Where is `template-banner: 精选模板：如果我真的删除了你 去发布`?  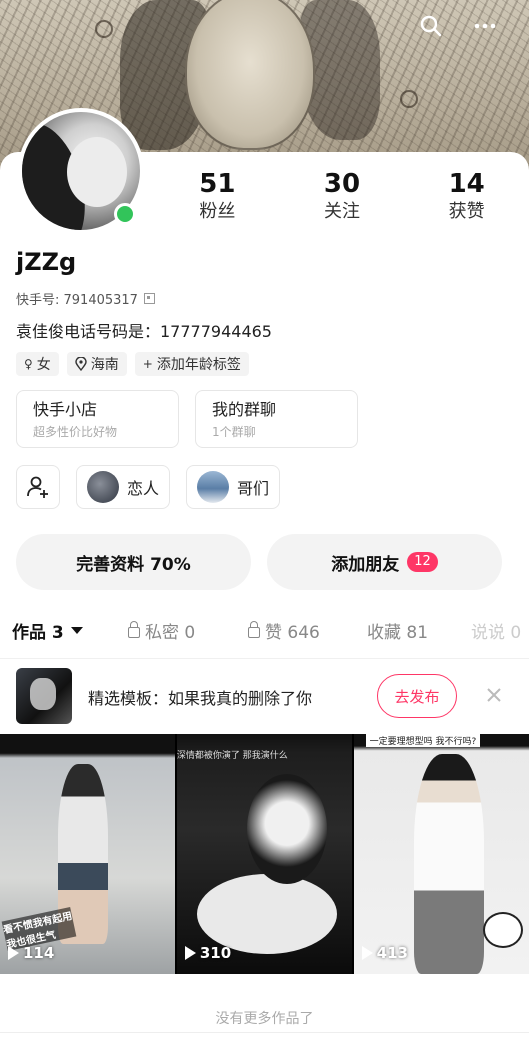
template-banner: 精选模板：如果我真的删除了你 去发布 is located at coordinates (264, 696).